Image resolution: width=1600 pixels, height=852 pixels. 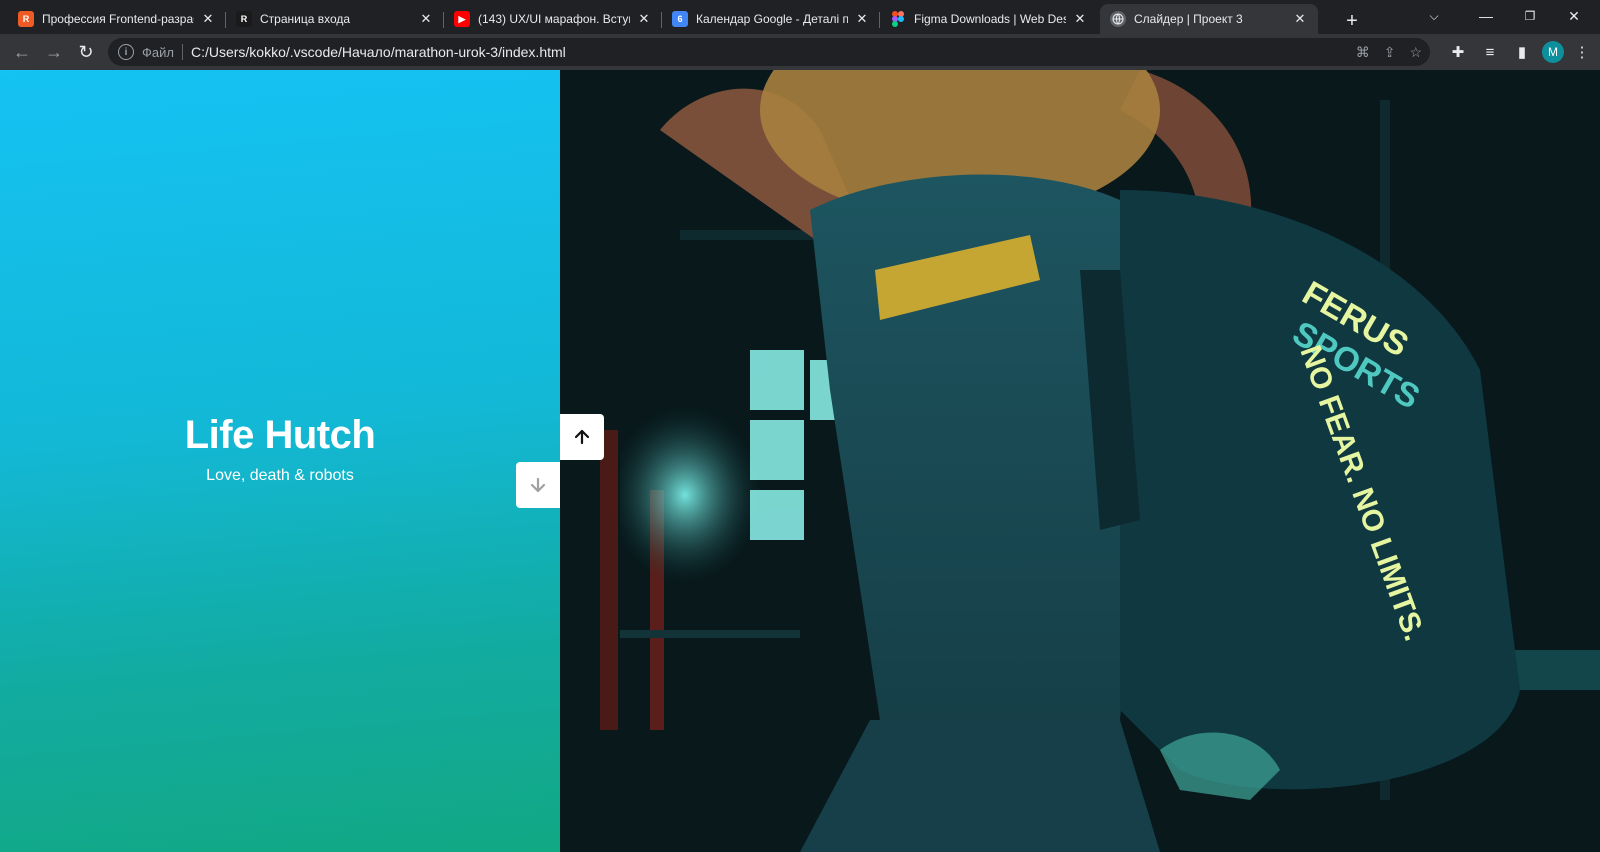 I want to click on figma-icon, so click(x=898, y=19).